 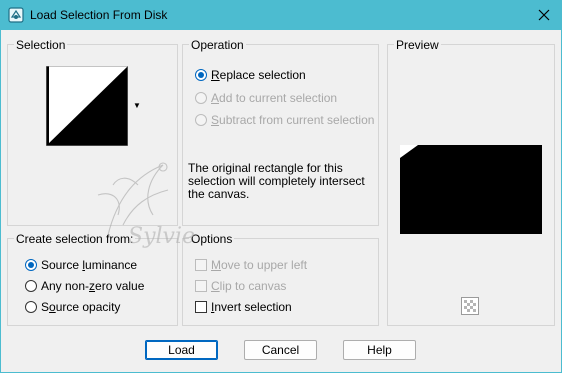 I want to click on replace-selection-radio: Replace selection, so click(x=250, y=75).